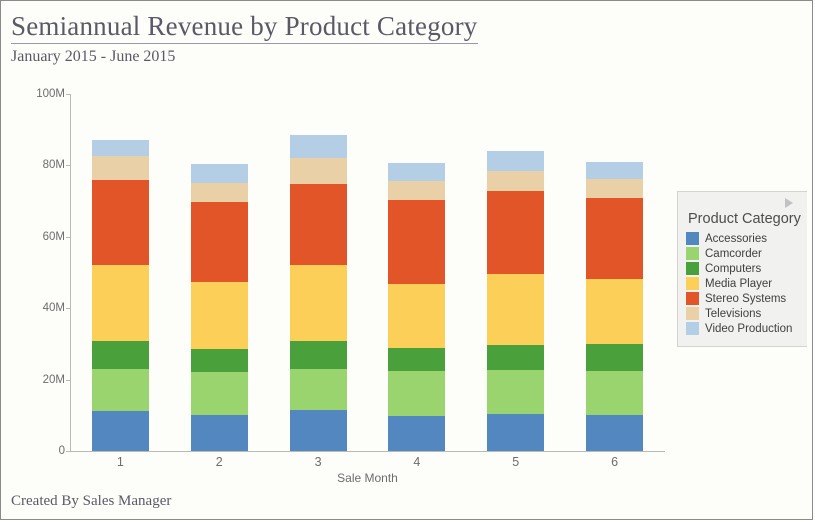 This screenshot has height=522, width=815. I want to click on y-axis-tick-label: 60M, so click(53, 236).